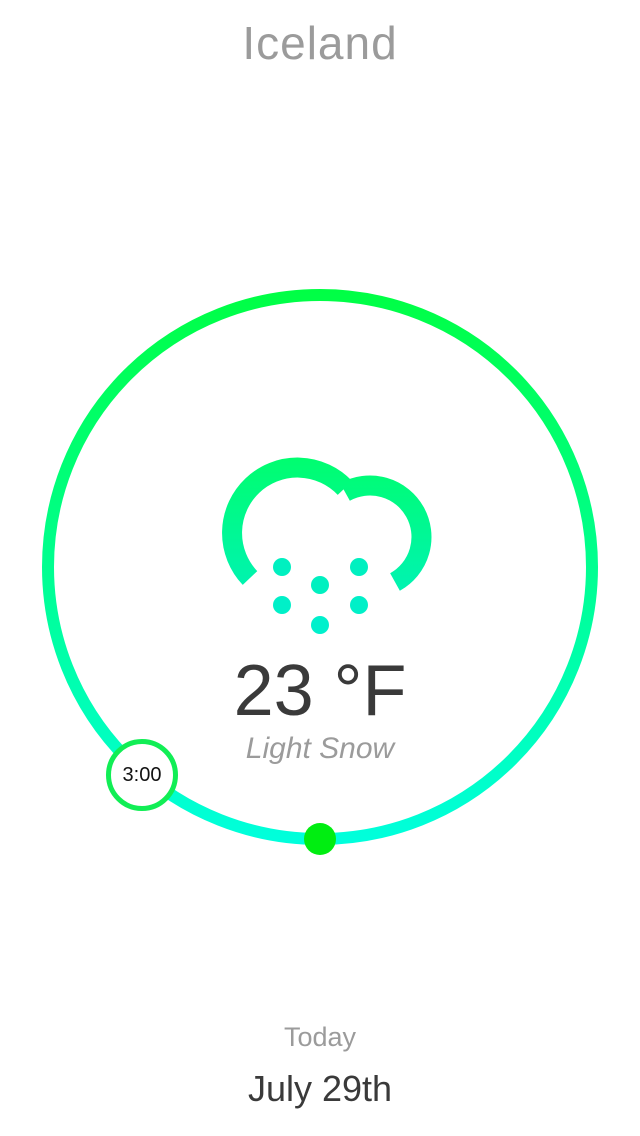 The image size is (640, 1136). What do you see at coordinates (320, 1088) in the screenshot?
I see `date-label: July 29th` at bounding box center [320, 1088].